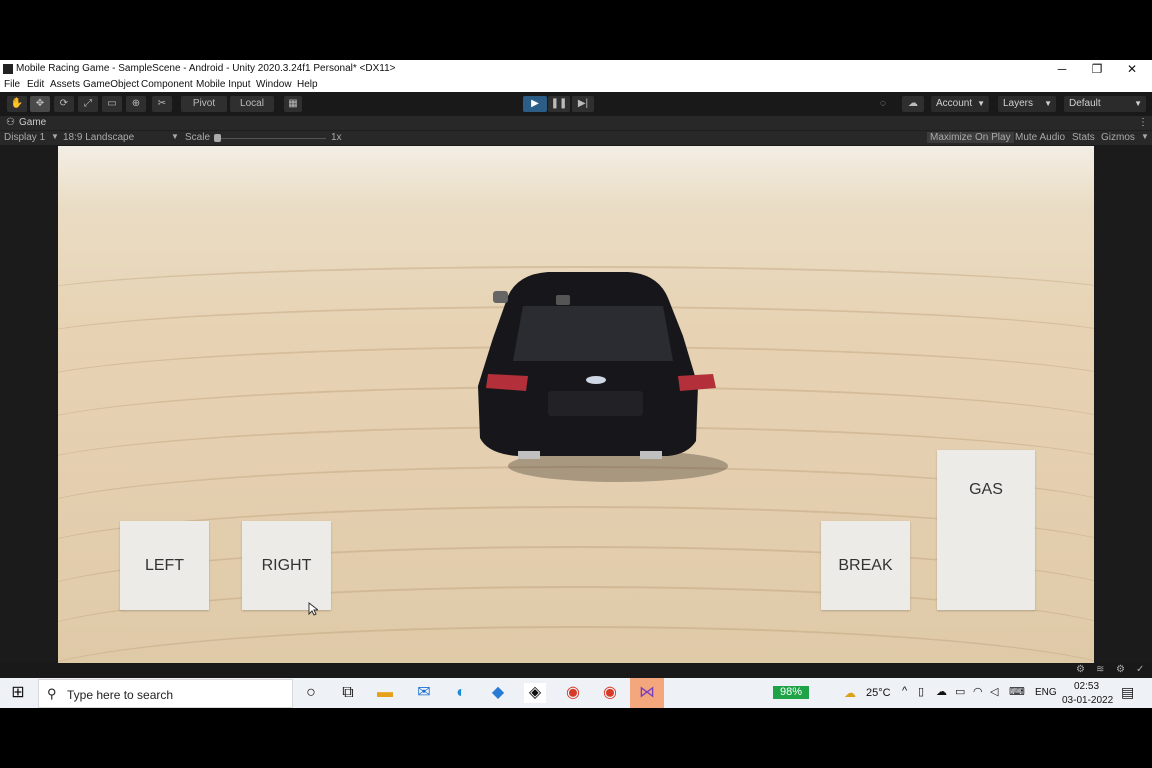  Describe the element at coordinates (1040, 137) in the screenshot. I see `mute-audio-toggle: Mute Audio` at that location.